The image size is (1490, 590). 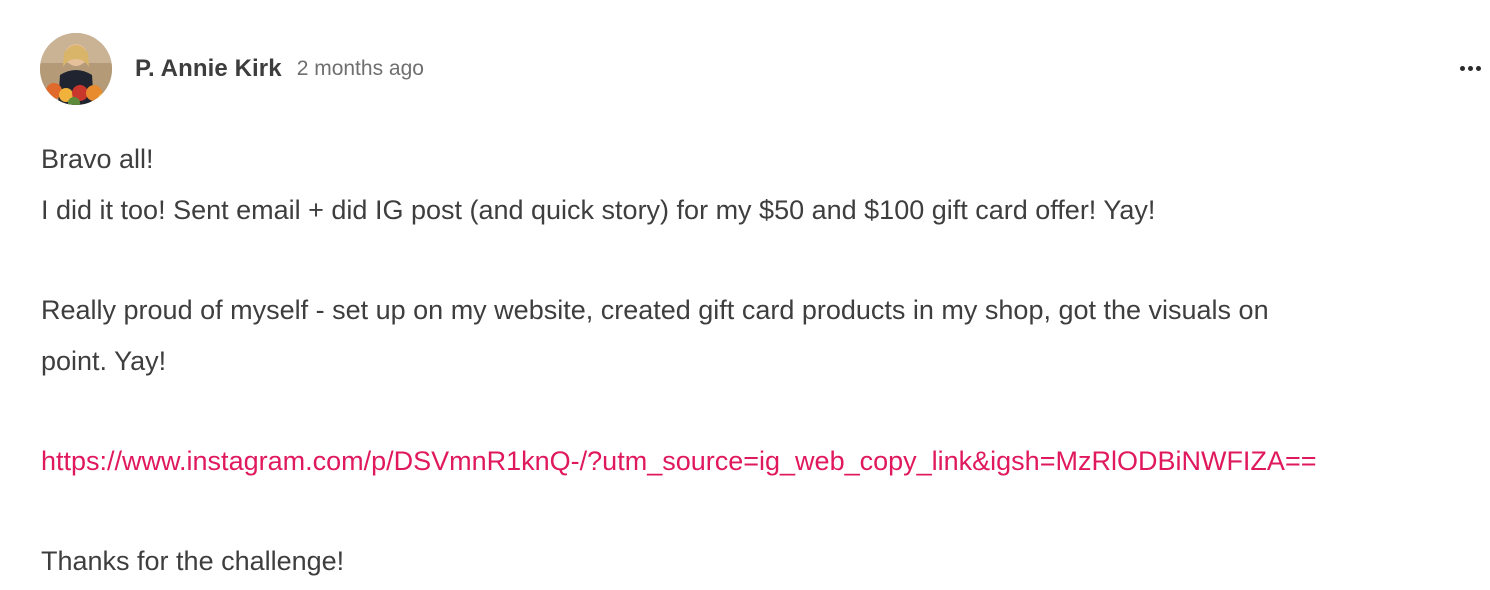 I want to click on post-text-line: Bravo all!, so click(x=97, y=159).